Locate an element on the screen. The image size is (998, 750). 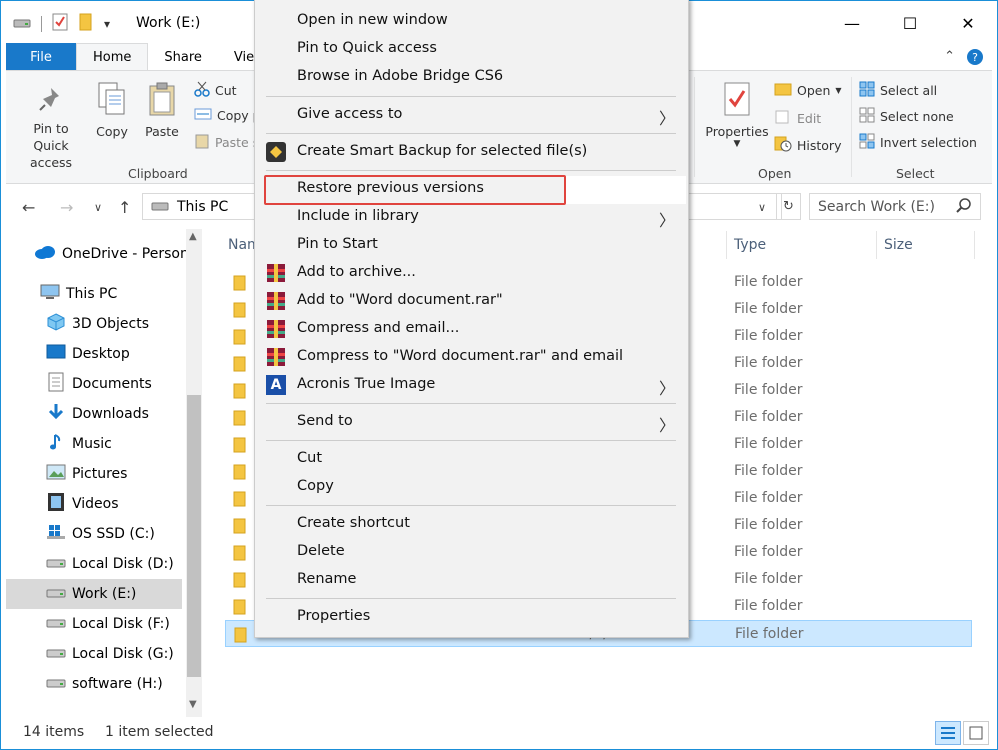
menu-item-acronis: A Acronis True Image 〉 is located at coordinates (471, 385).